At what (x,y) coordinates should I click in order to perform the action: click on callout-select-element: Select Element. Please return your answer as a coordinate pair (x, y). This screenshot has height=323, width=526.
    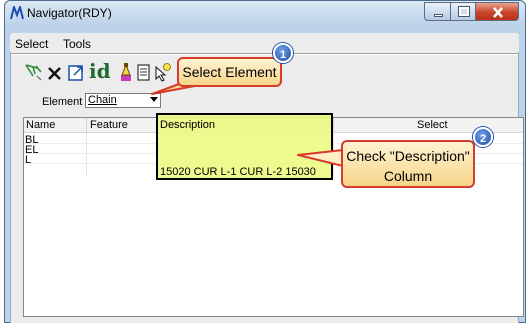
    Looking at the image, I should click on (229, 72).